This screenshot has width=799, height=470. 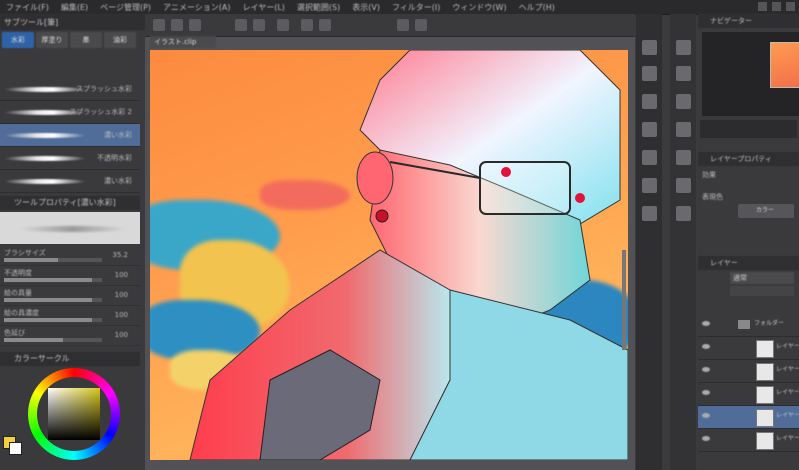 What do you see at coordinates (787, 369) in the screenshot?
I see `layer-name: レイヤー 37` at bounding box center [787, 369].